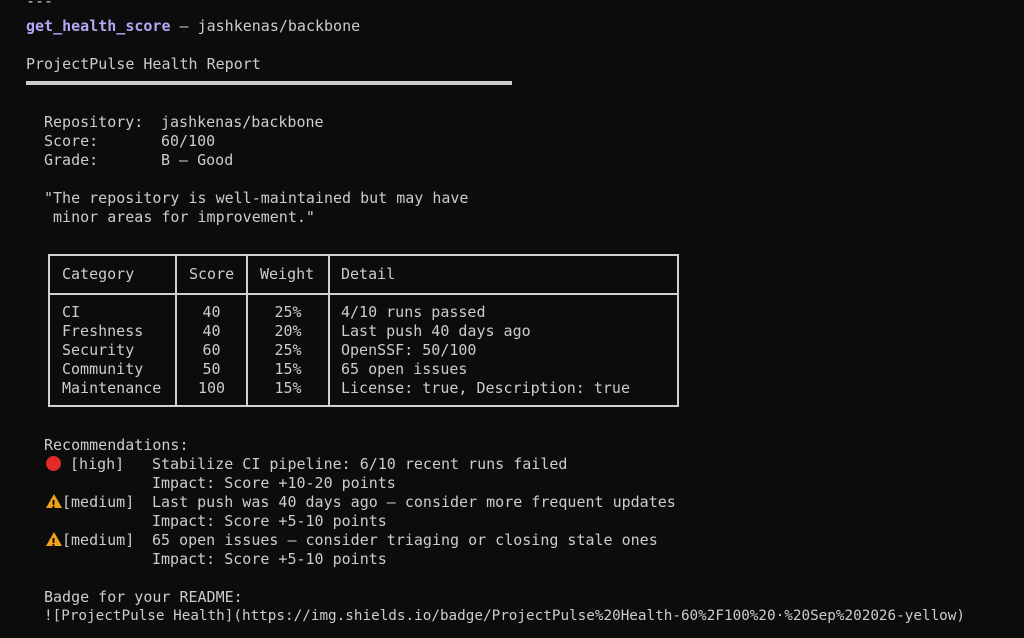 Image resolution: width=1024 pixels, height=638 pixels. What do you see at coordinates (242, 122) in the screenshot?
I see `repository-value: jashkenas/backbone` at bounding box center [242, 122].